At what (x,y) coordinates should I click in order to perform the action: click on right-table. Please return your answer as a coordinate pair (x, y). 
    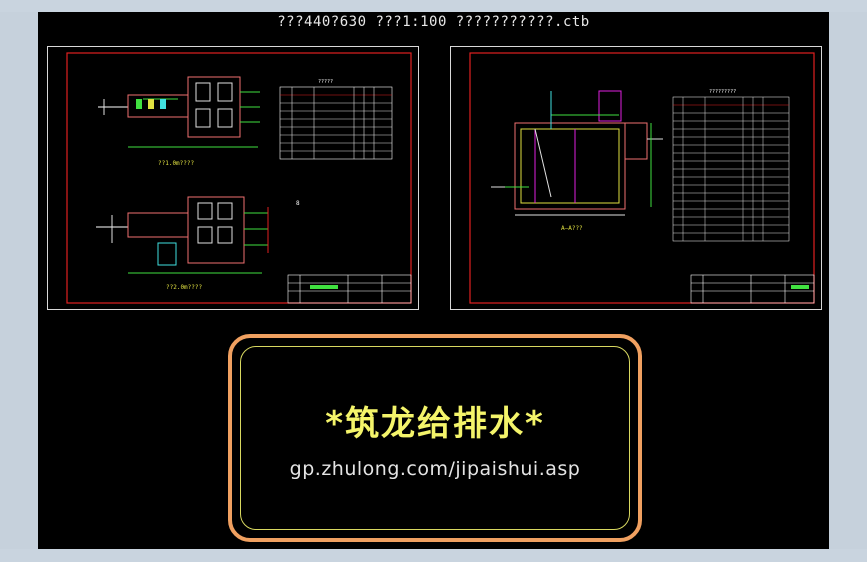
    Looking at the image, I should click on (731, 169).